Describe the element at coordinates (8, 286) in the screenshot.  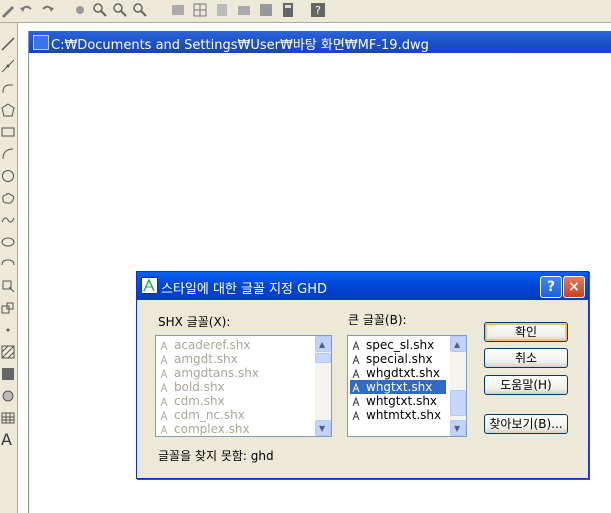
I see `insert-block-icon` at that location.